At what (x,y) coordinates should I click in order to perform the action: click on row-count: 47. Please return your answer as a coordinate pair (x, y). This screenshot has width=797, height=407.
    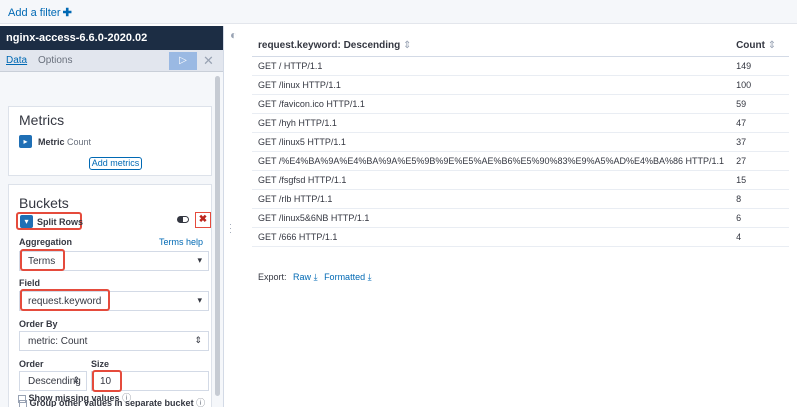
    Looking at the image, I should click on (759, 123).